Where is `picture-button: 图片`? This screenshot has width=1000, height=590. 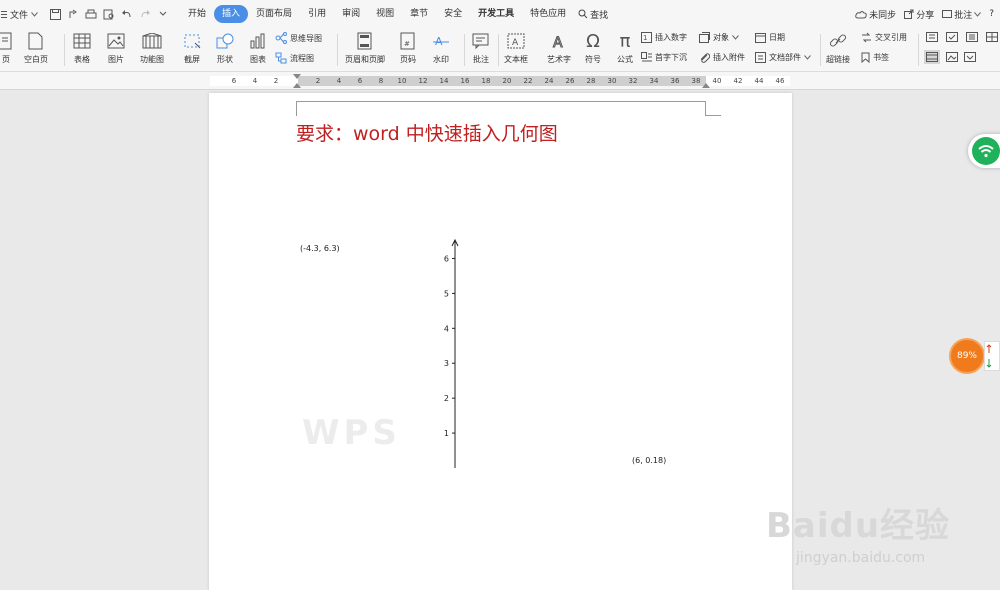
picture-button: 图片 is located at coordinates (116, 48).